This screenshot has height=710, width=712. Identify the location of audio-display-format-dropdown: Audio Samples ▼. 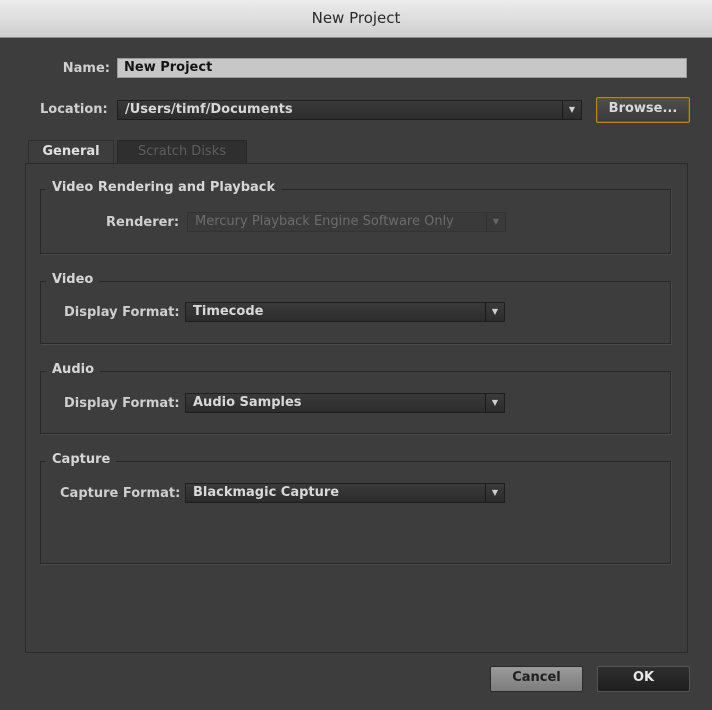
(345, 403).